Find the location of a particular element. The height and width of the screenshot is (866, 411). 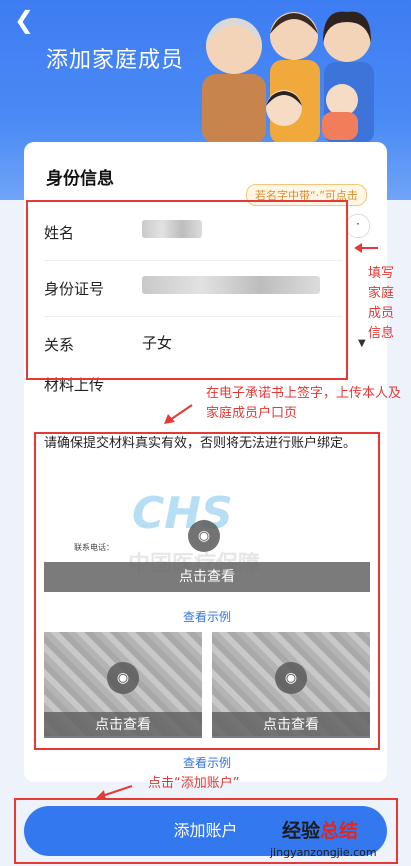

annotation-fill-info: 填写 家庭 成员 信息 is located at coordinates (381, 303).